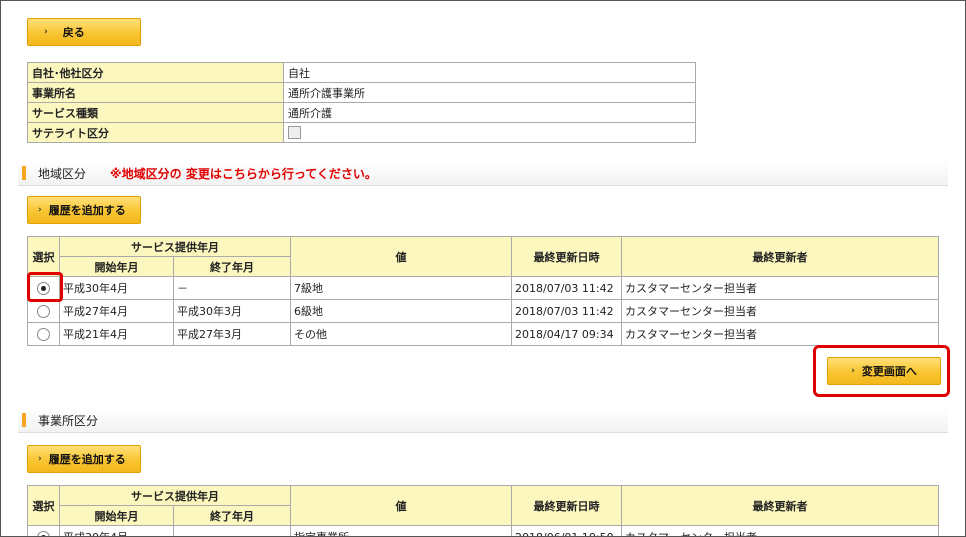  I want to click on cell-value: その他, so click(401, 334).